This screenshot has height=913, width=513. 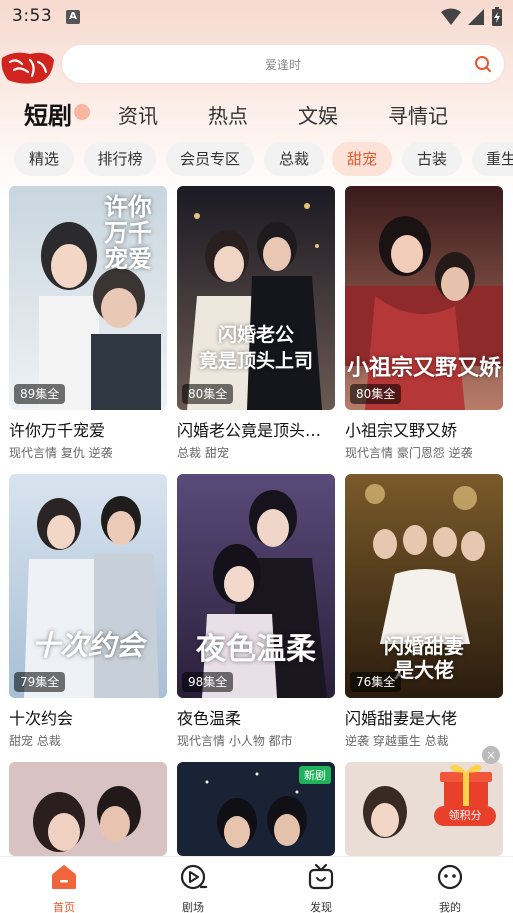 I want to click on poster-title-art: 小祖宗又野又娇, so click(x=423, y=368).